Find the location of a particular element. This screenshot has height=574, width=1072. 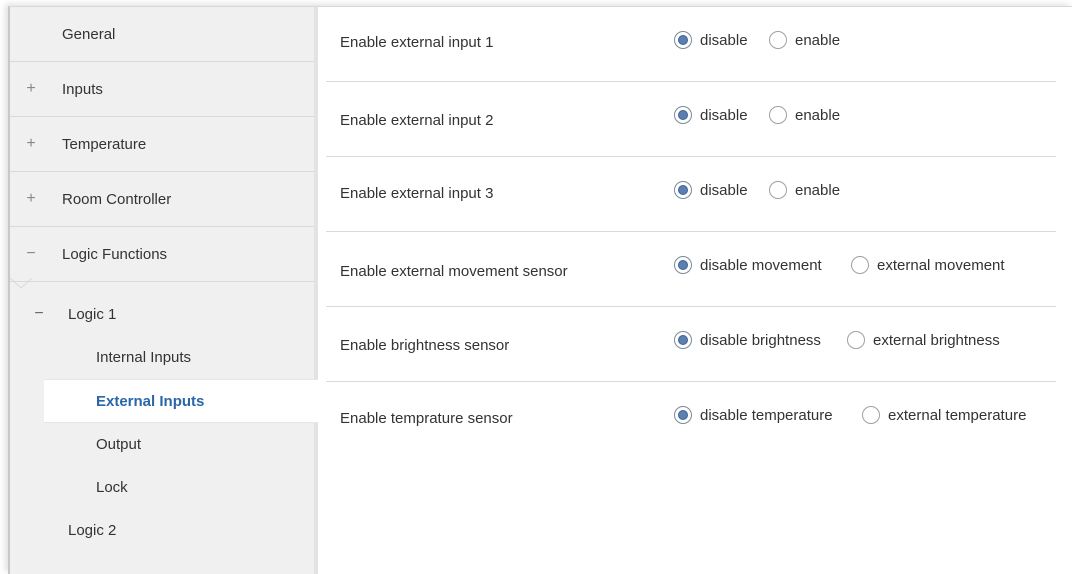

setting-row: Enable external input 3 disable enable is located at coordinates (691, 194).